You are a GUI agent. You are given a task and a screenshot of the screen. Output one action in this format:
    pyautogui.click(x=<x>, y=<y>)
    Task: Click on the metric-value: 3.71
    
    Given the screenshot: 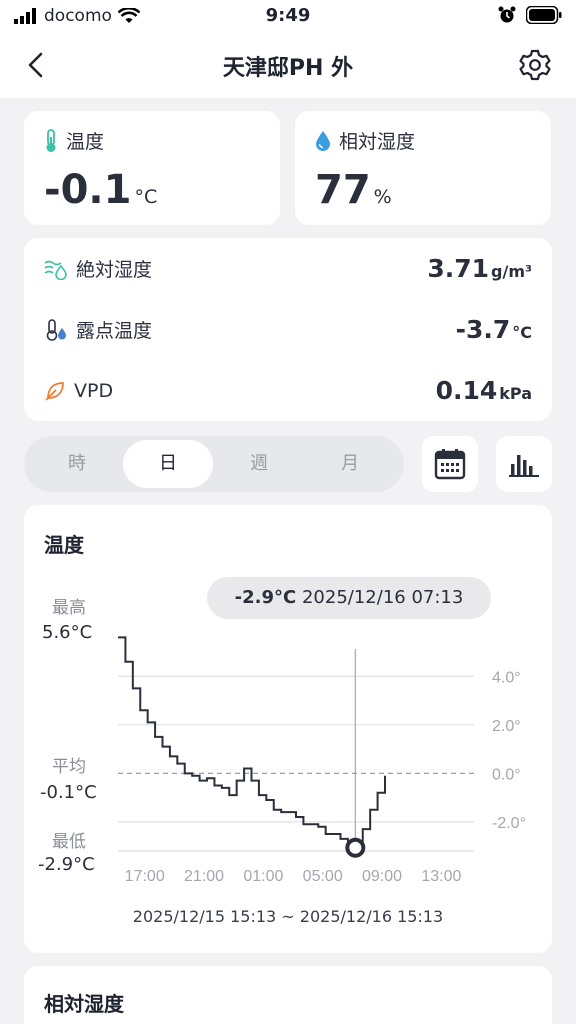 What is the action you would take?
    pyautogui.click(x=458, y=268)
    